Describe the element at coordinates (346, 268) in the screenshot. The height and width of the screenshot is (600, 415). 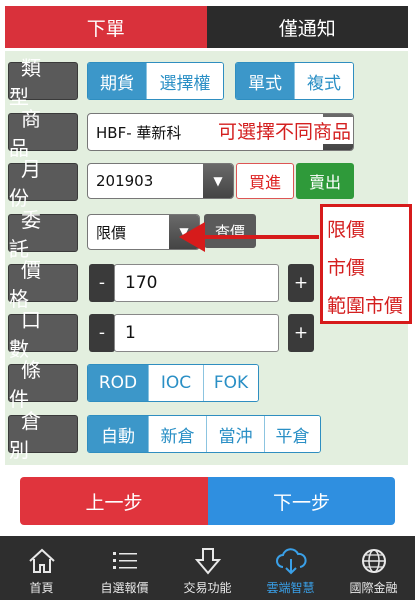
I see `annotation-market: 市價` at that location.